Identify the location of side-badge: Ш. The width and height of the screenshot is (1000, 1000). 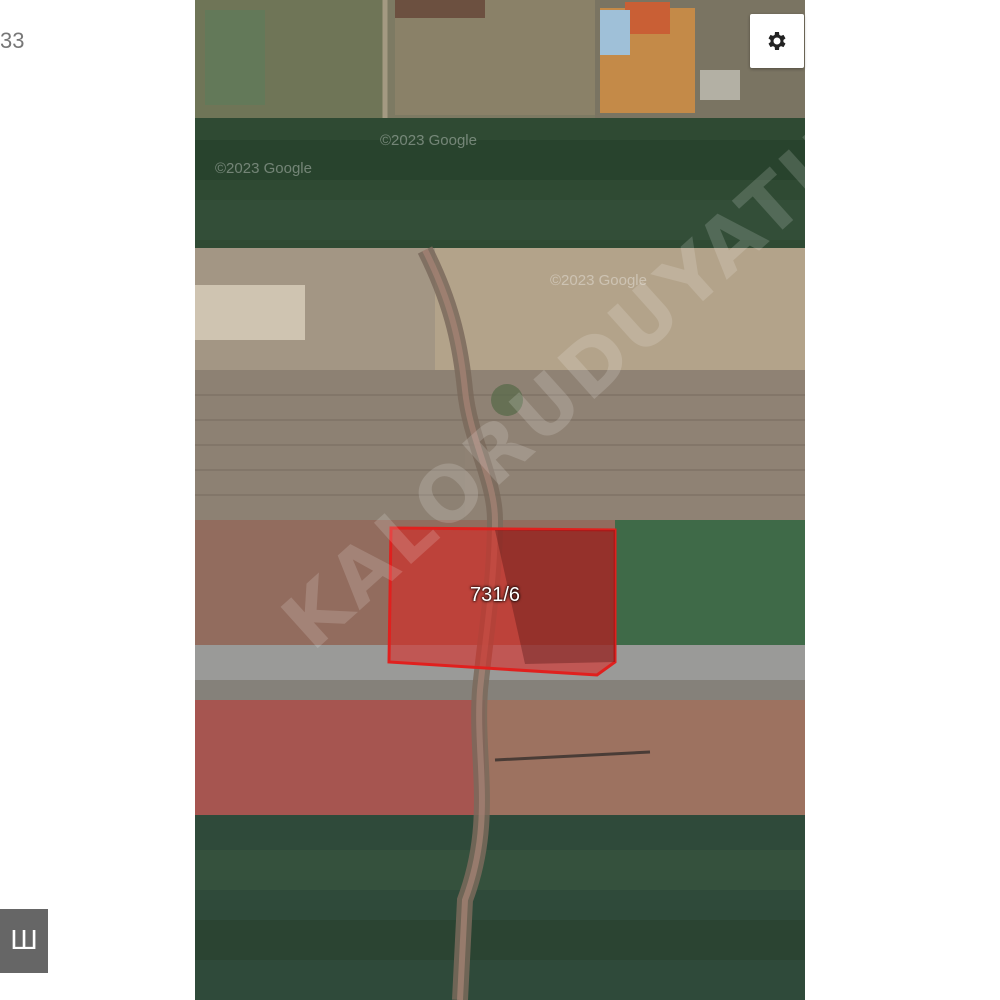
(24, 941).